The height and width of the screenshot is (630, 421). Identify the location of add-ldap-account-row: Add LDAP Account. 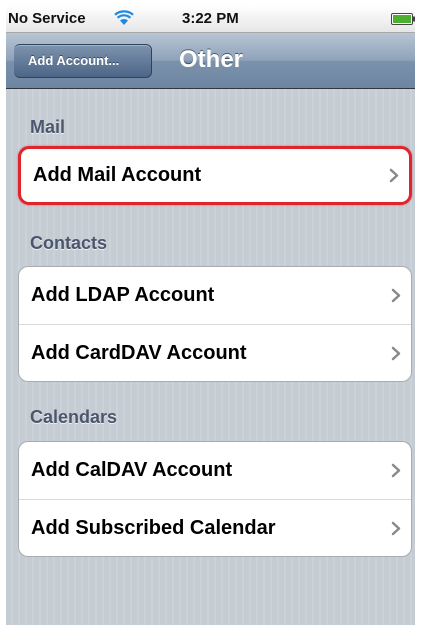
(215, 295).